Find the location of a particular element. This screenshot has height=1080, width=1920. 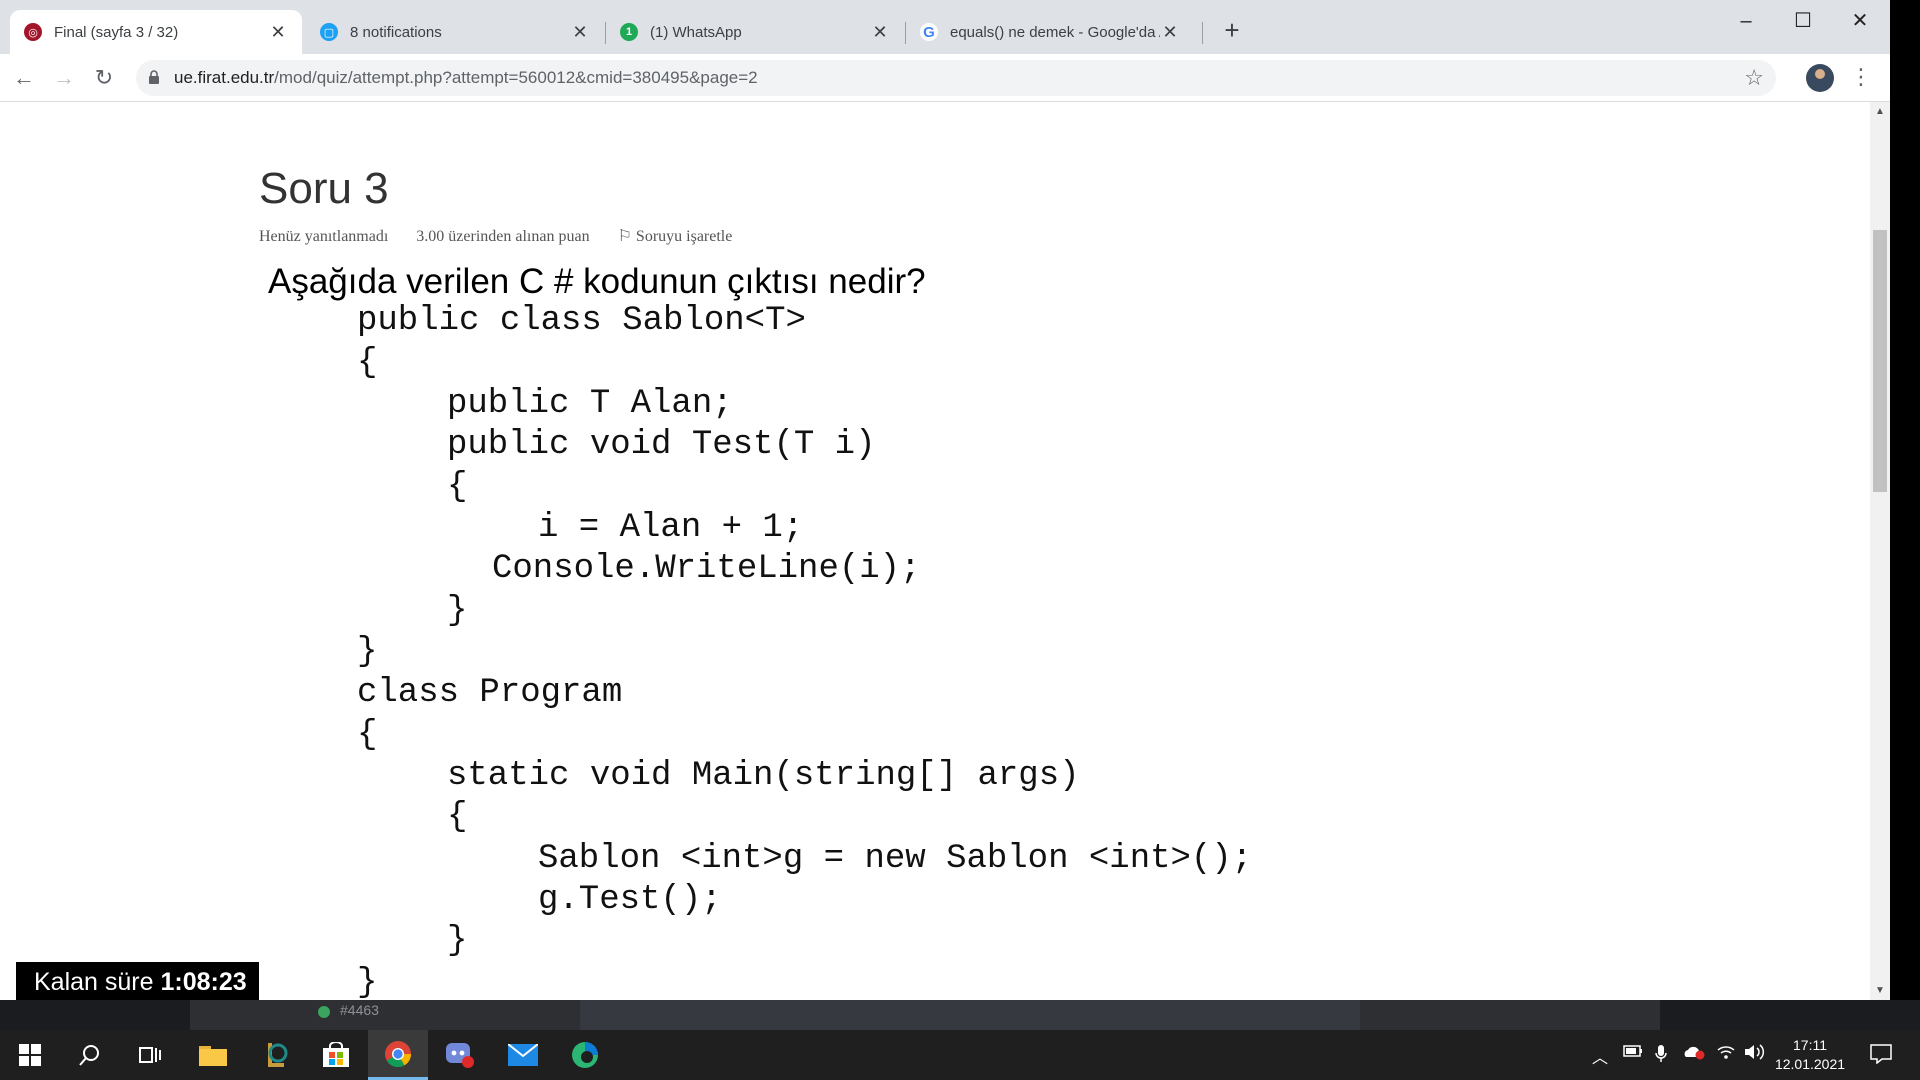

background-app-strip: #4463 is located at coordinates (960, 1015).